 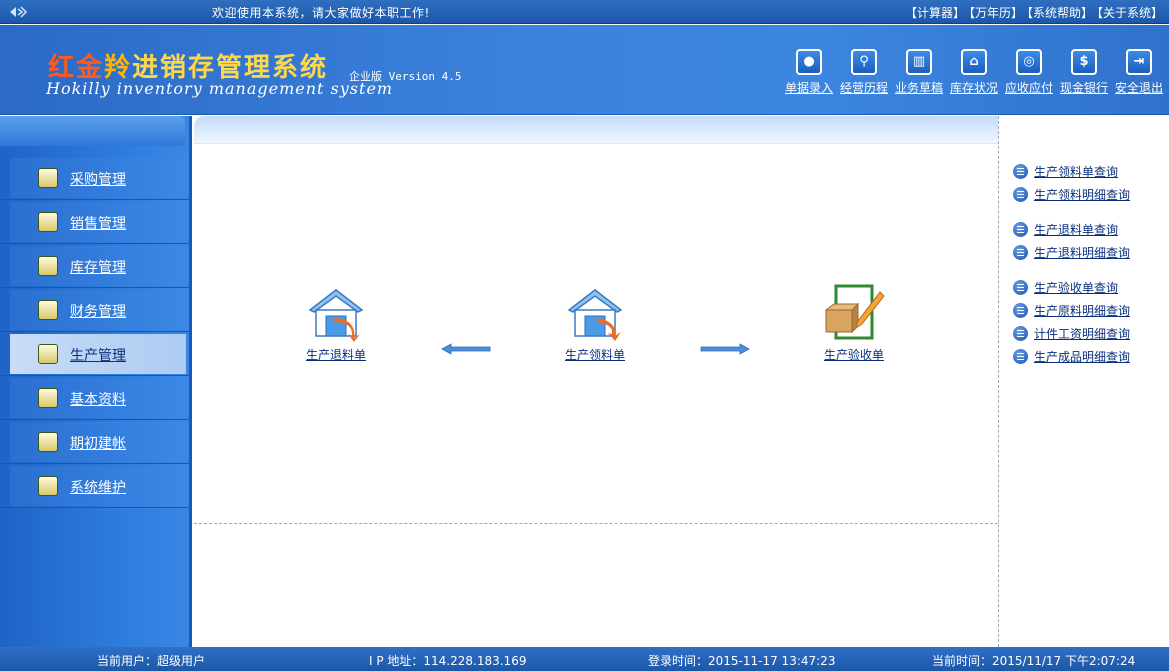 I want to click on sidebar-nav: 采购管理 销售管理 库存管理 财务管理 生产管理 基本资料 期初建帐 系统维护, so click(x=94, y=332).